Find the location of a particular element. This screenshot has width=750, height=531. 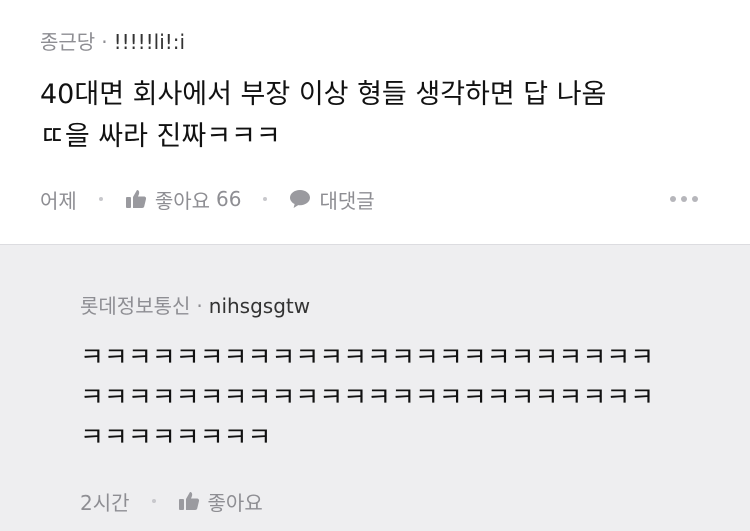

like-label: 좋아요 is located at coordinates (182, 200).